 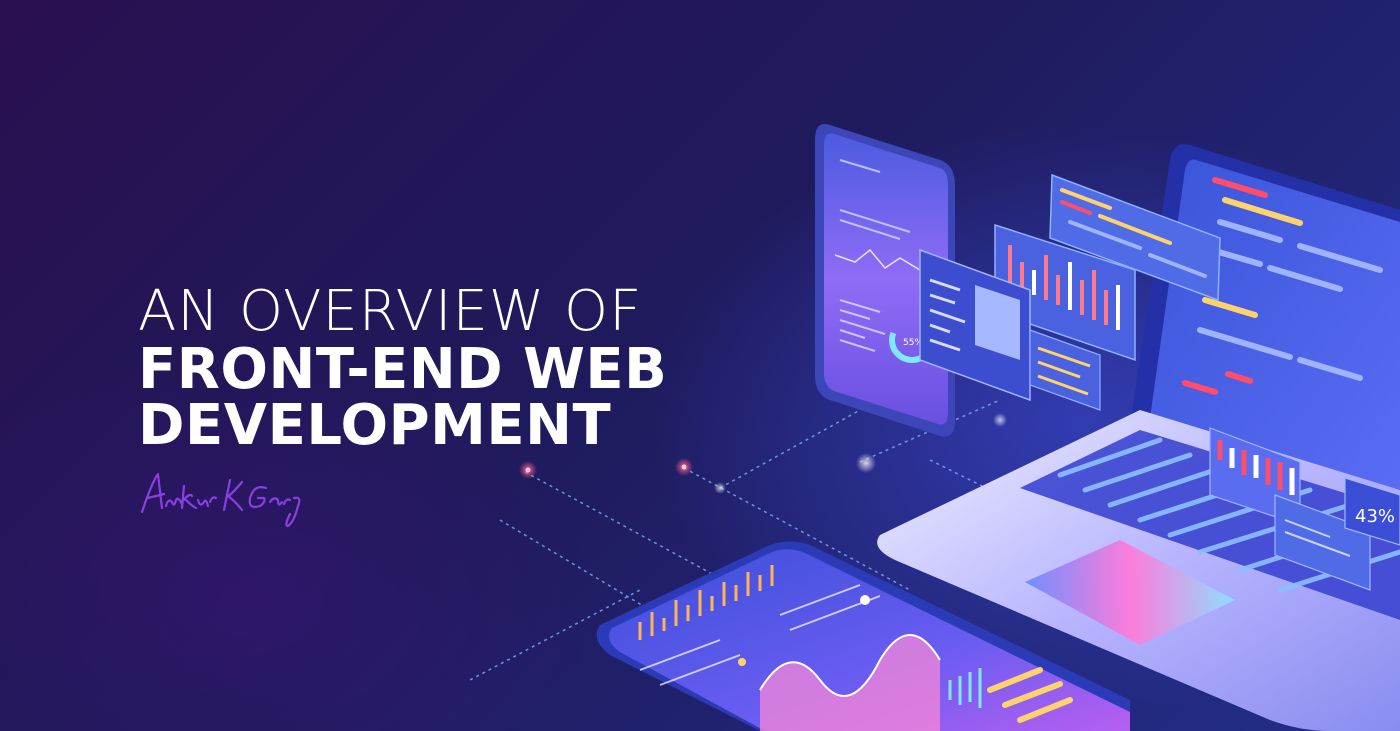 What do you see at coordinates (375, 425) in the screenshot?
I see `title-line-development: DEVELOPMENT` at bounding box center [375, 425].